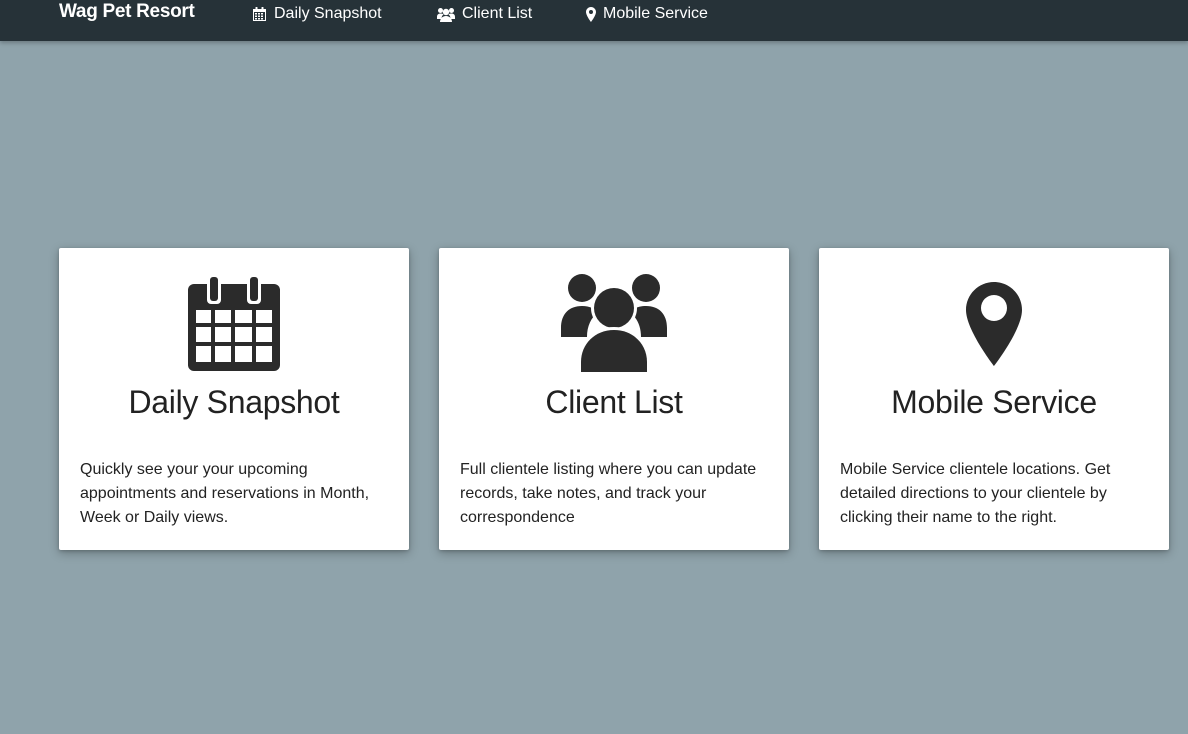 This screenshot has width=1188, height=734. I want to click on nav-link-label: Daily Snapshot, so click(328, 13).